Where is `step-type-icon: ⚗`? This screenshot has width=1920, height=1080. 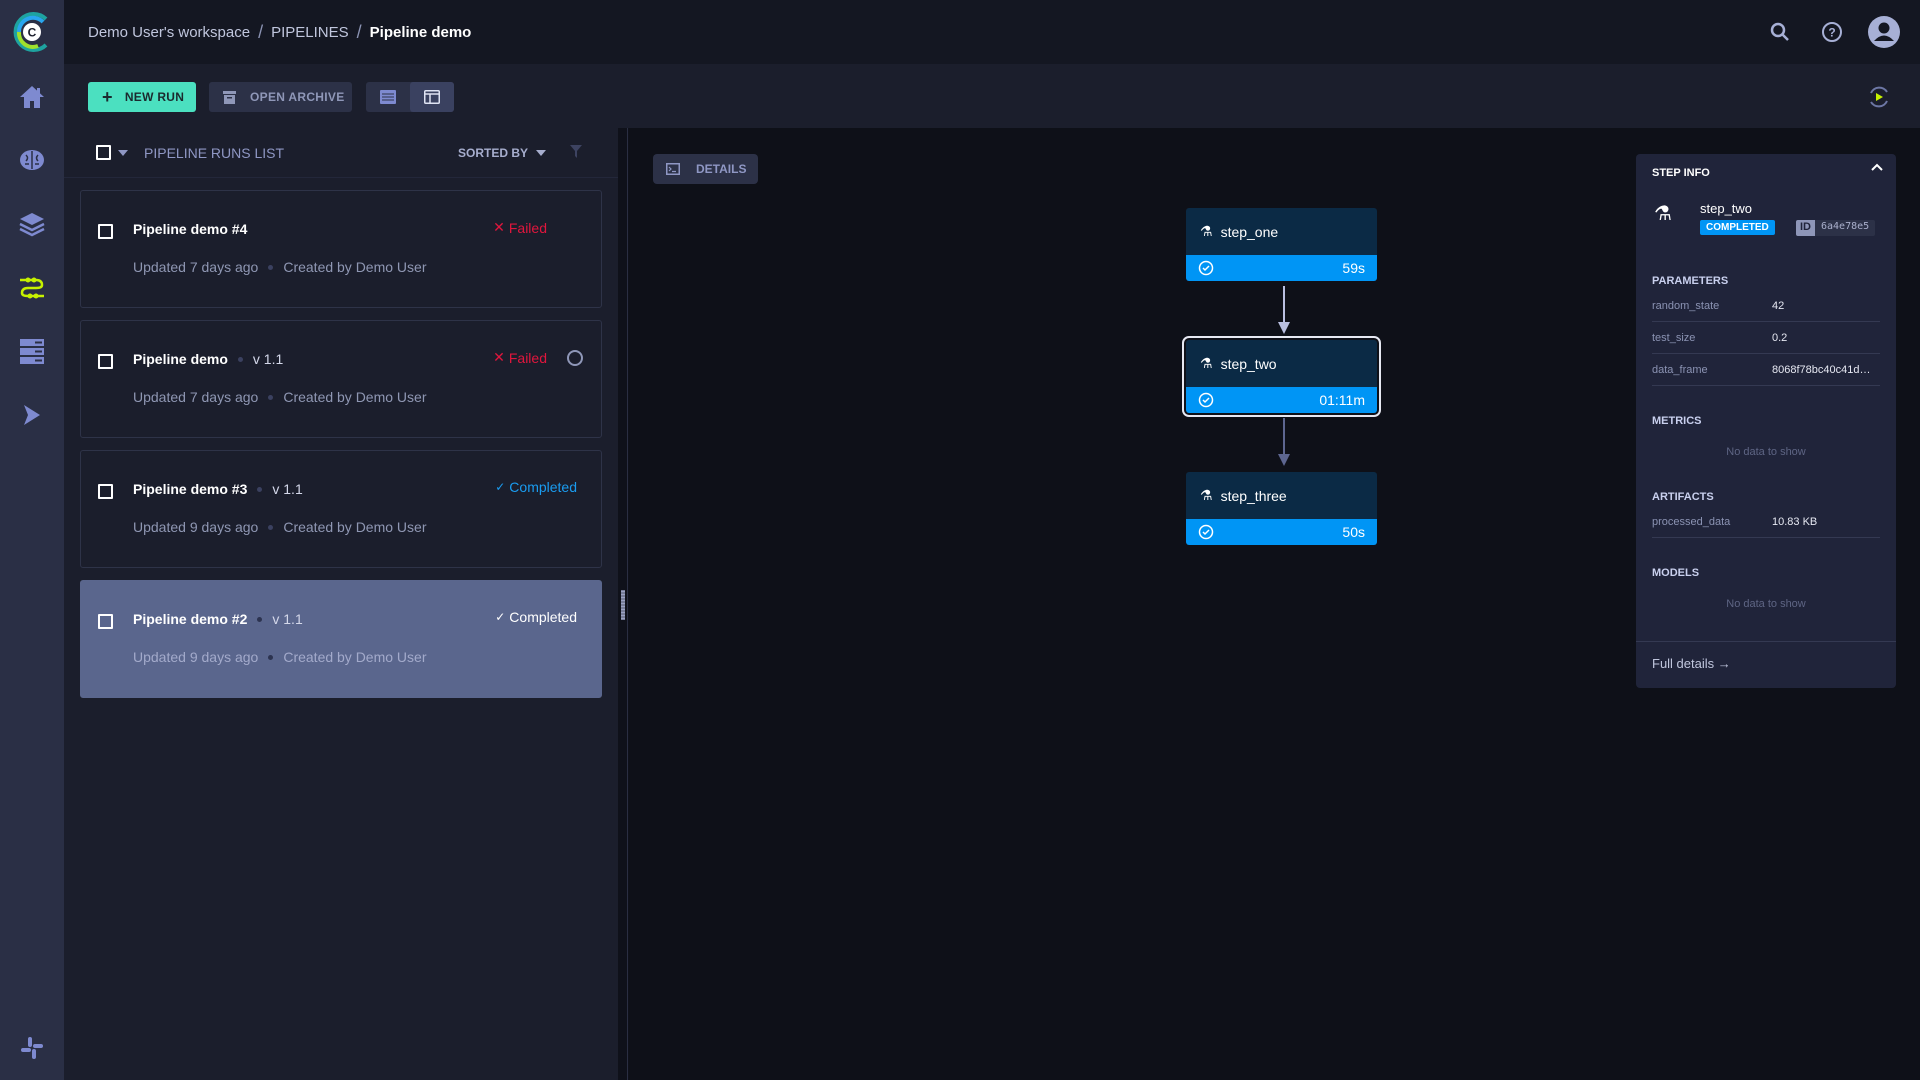 step-type-icon: ⚗ is located at coordinates (1206, 495).